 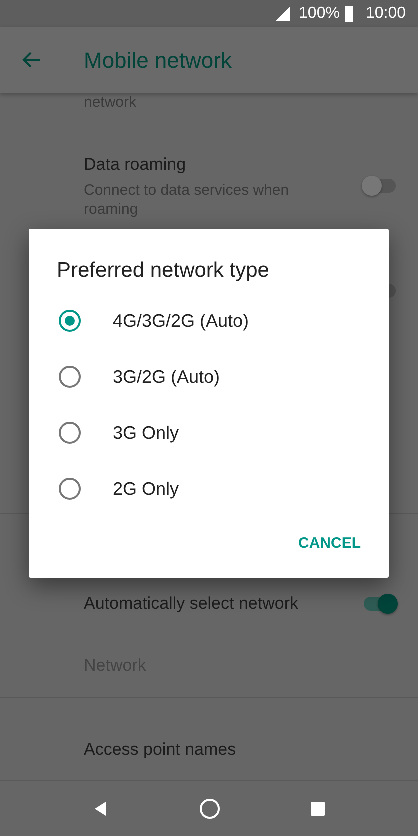 I want to click on battery-percentage: 100%, so click(x=319, y=14).